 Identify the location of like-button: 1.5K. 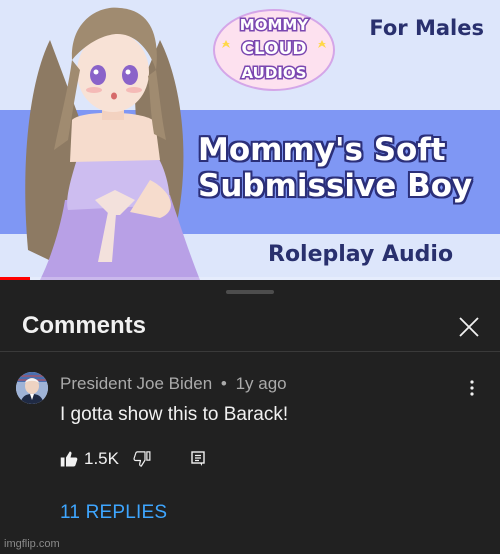
(89, 459).